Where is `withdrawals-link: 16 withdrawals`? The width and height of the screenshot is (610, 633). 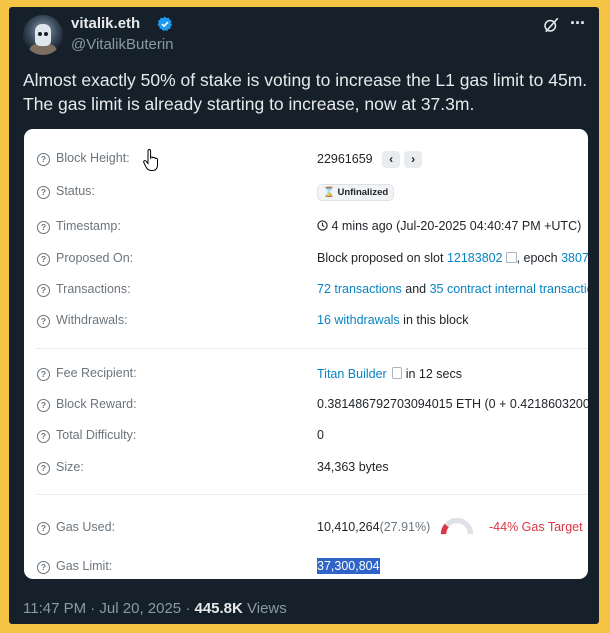
withdrawals-link: 16 withdrawals is located at coordinates (358, 320).